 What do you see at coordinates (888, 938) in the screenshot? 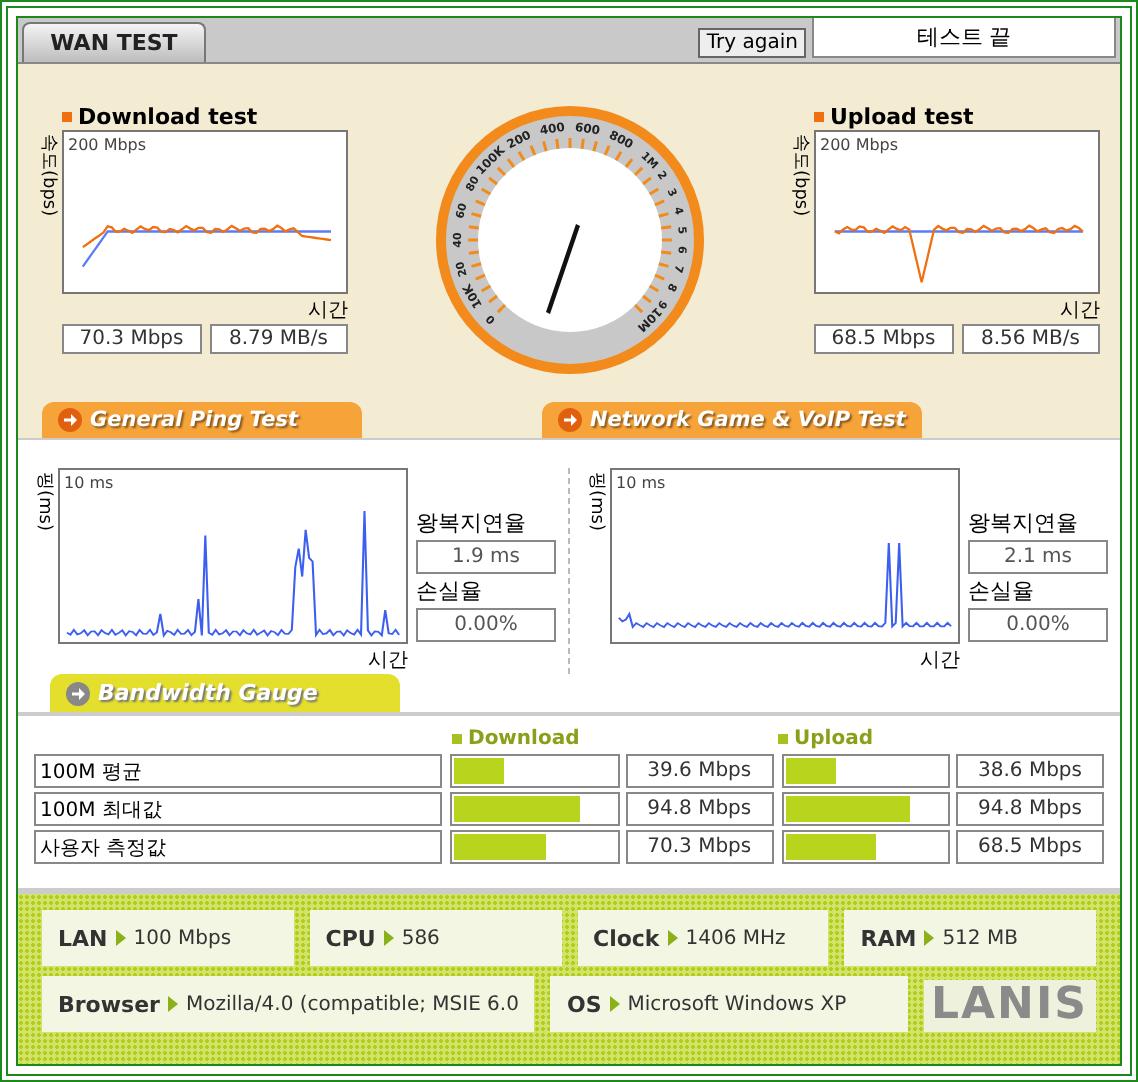
I see `info-label: RAM` at bounding box center [888, 938].